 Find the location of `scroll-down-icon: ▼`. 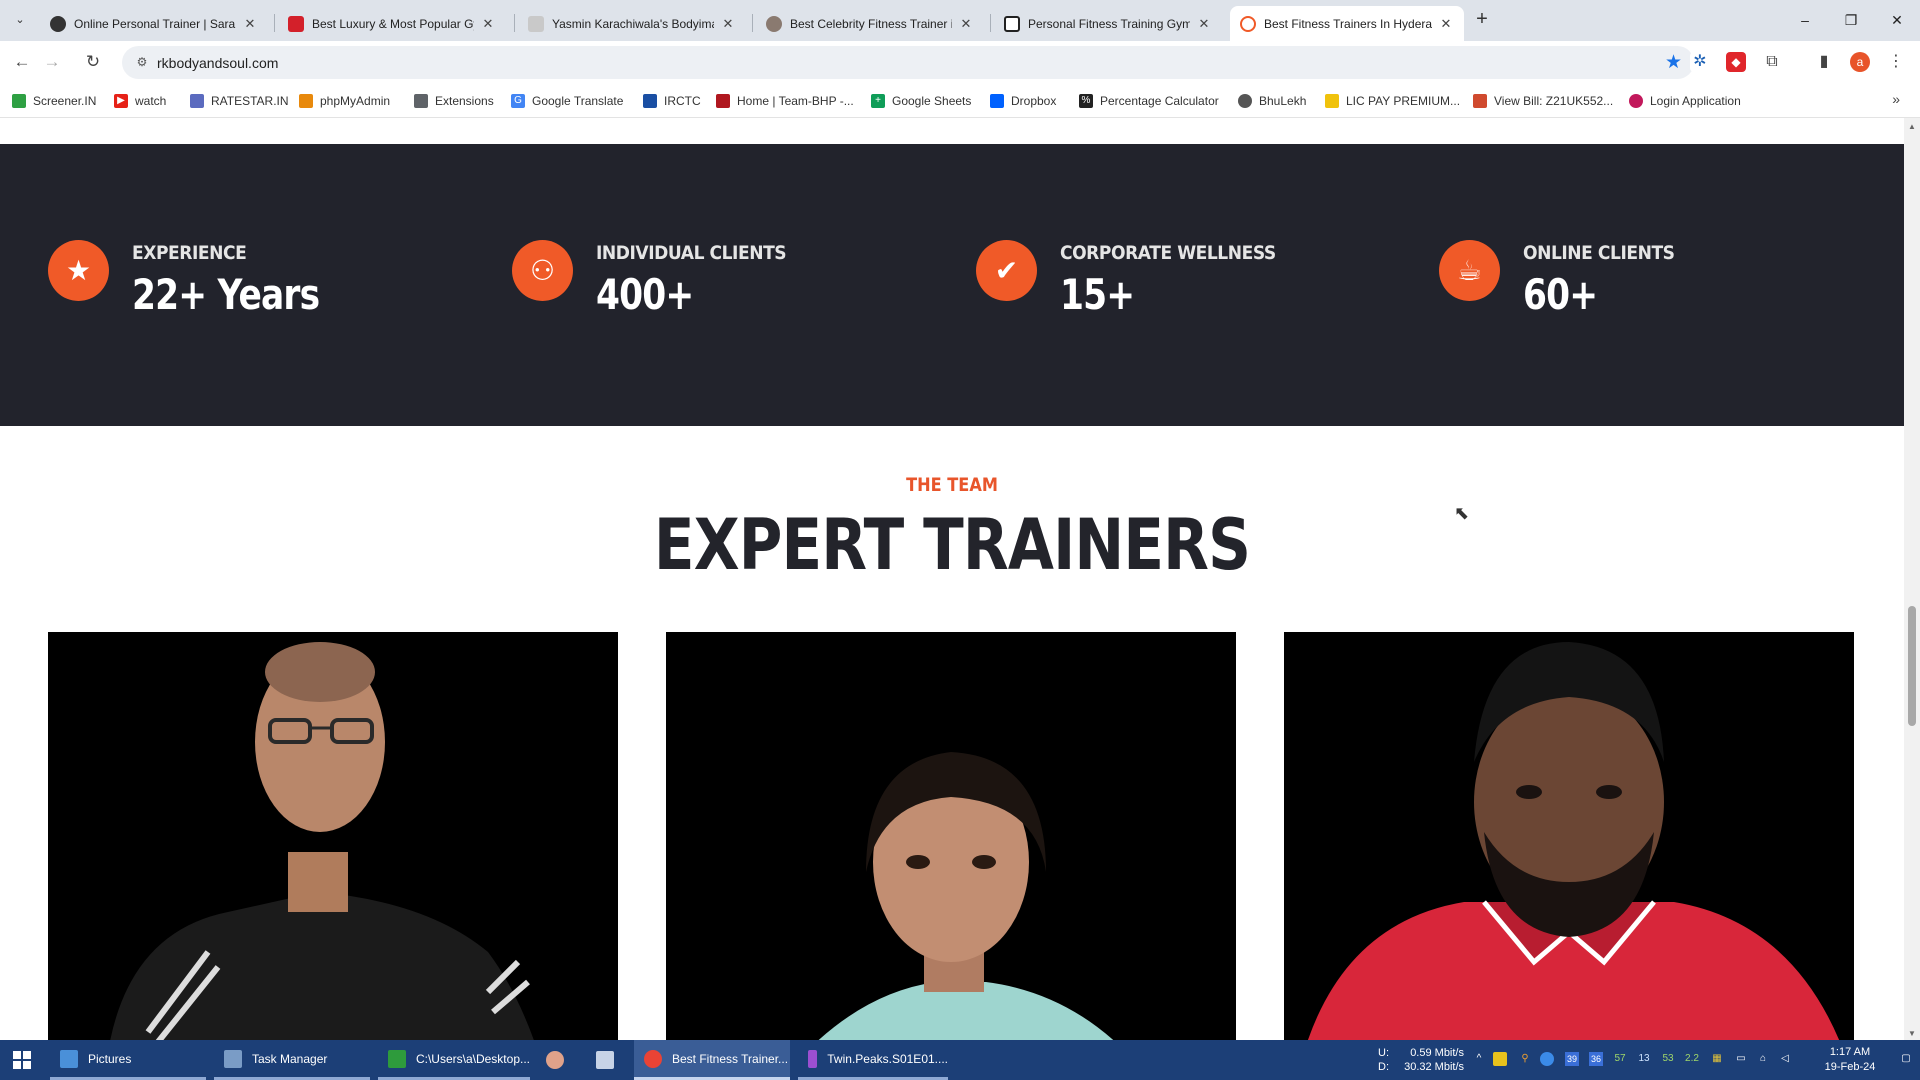

scroll-down-icon: ▼ is located at coordinates (1912, 1033).